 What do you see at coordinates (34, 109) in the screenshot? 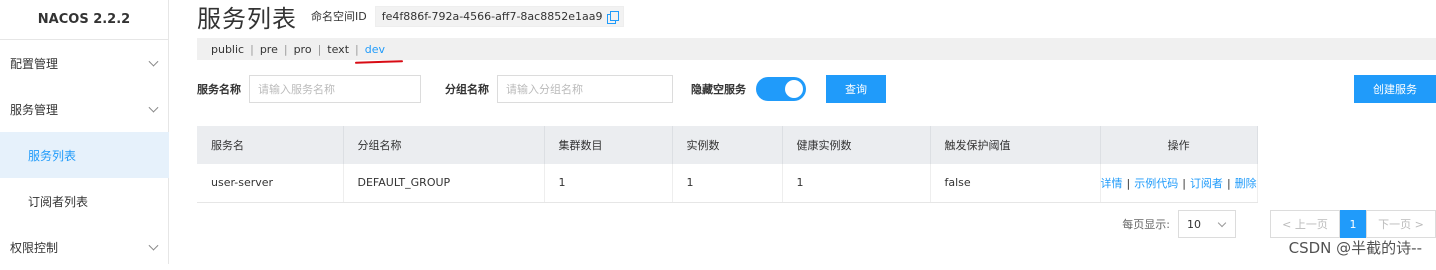
I see `sidebar-item-label: 服务管理` at bounding box center [34, 109].